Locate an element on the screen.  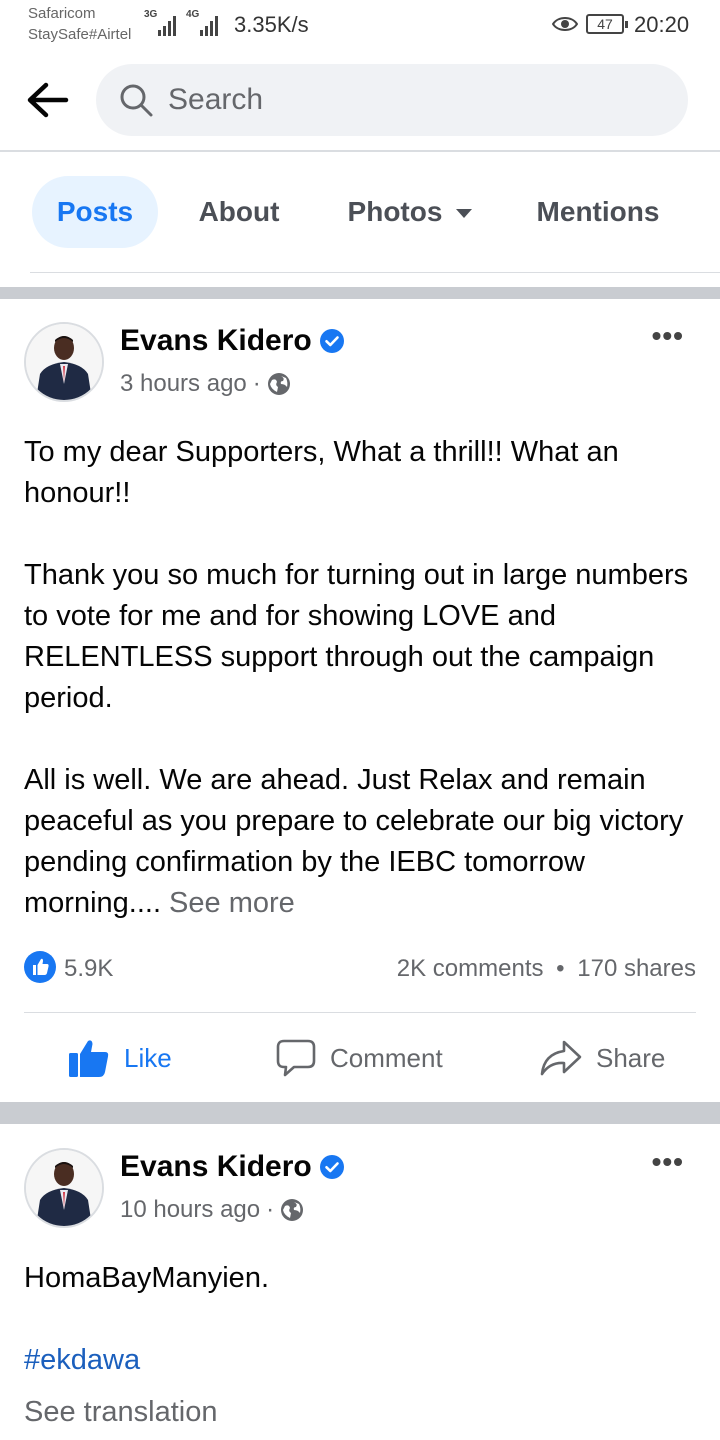
share-button: Share is located at coordinates (602, 1058).